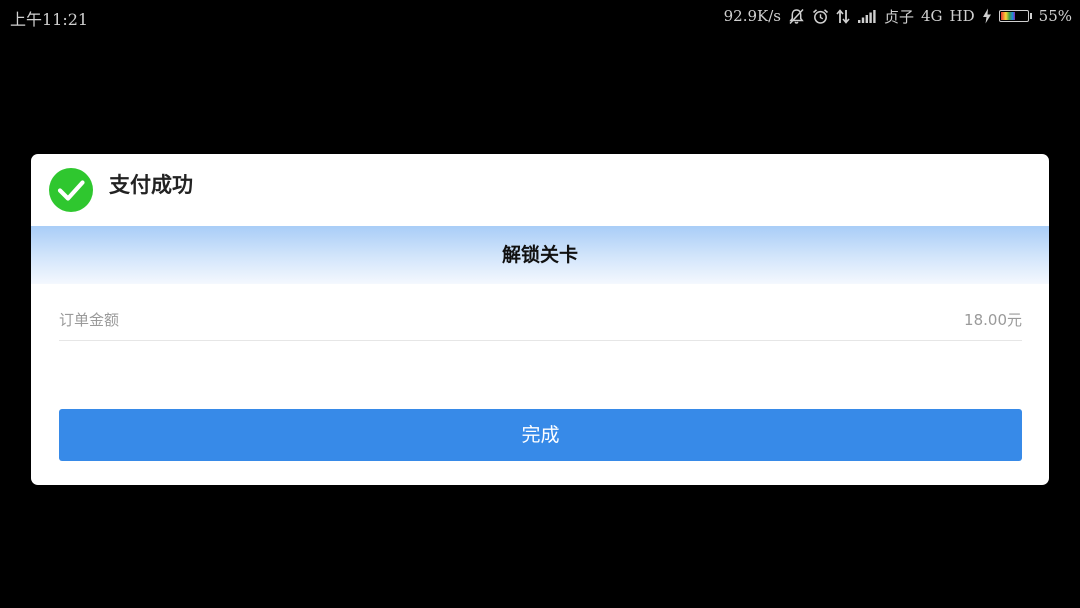 This screenshot has width=1080, height=608. What do you see at coordinates (820, 16) in the screenshot?
I see `alarm-icon` at bounding box center [820, 16].